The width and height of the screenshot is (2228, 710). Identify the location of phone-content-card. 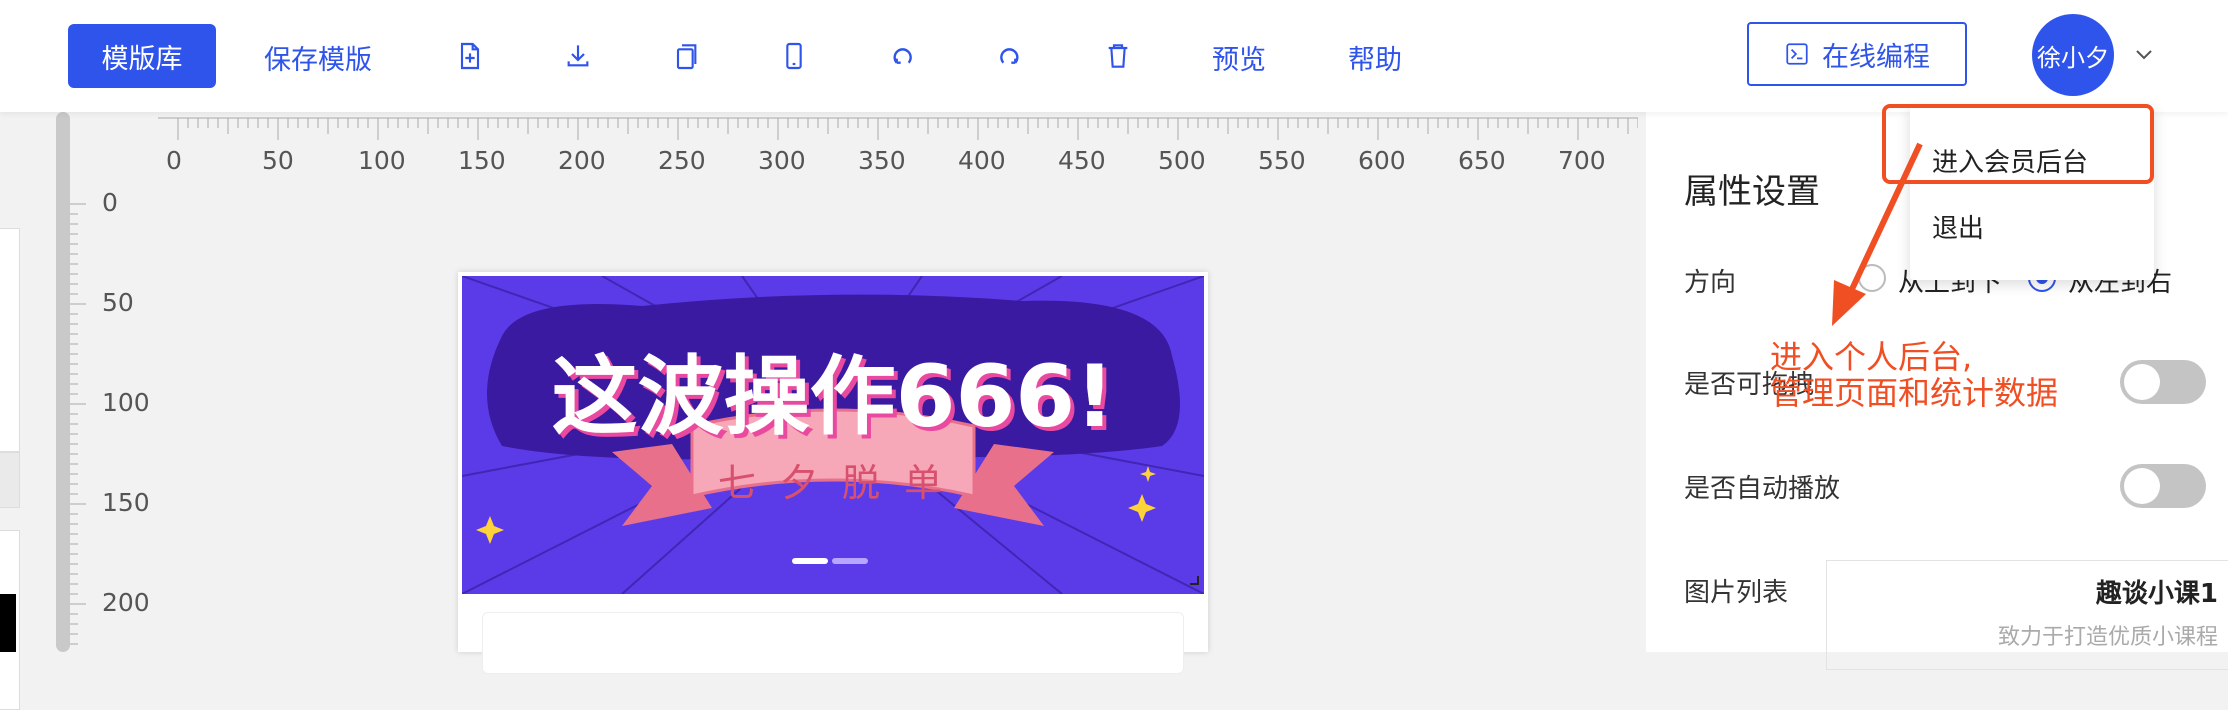
(833, 643).